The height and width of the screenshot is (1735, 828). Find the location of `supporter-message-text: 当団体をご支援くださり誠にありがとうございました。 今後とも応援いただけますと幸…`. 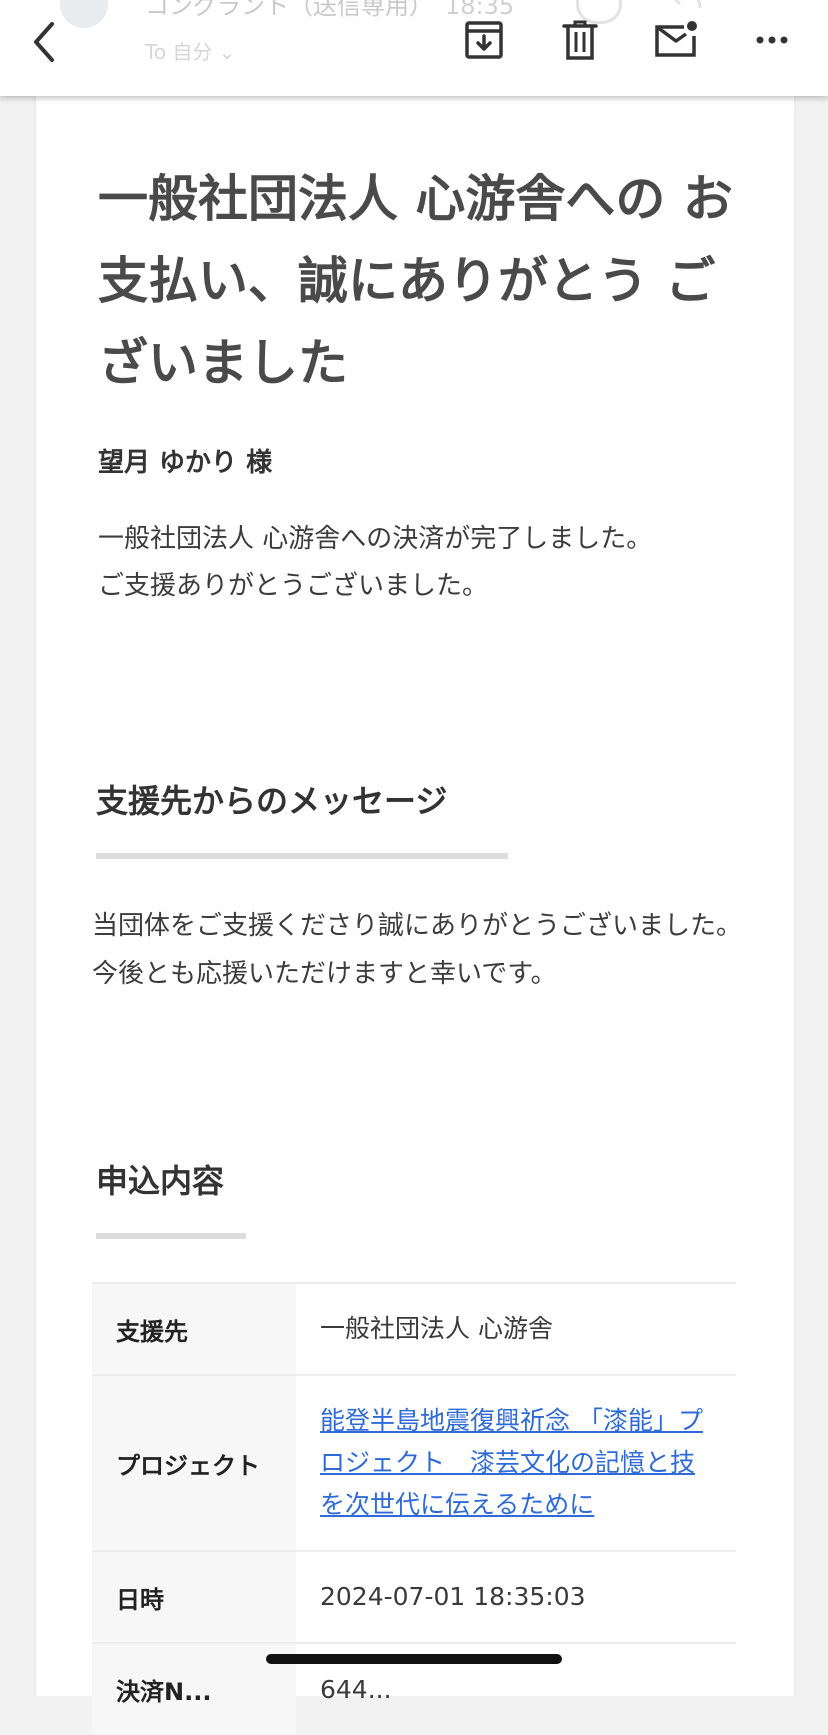

supporter-message-text: 当団体をご支援くださり誠にありがとうございました。 今後とも応援いただけますと幸… is located at coordinates (422, 950).